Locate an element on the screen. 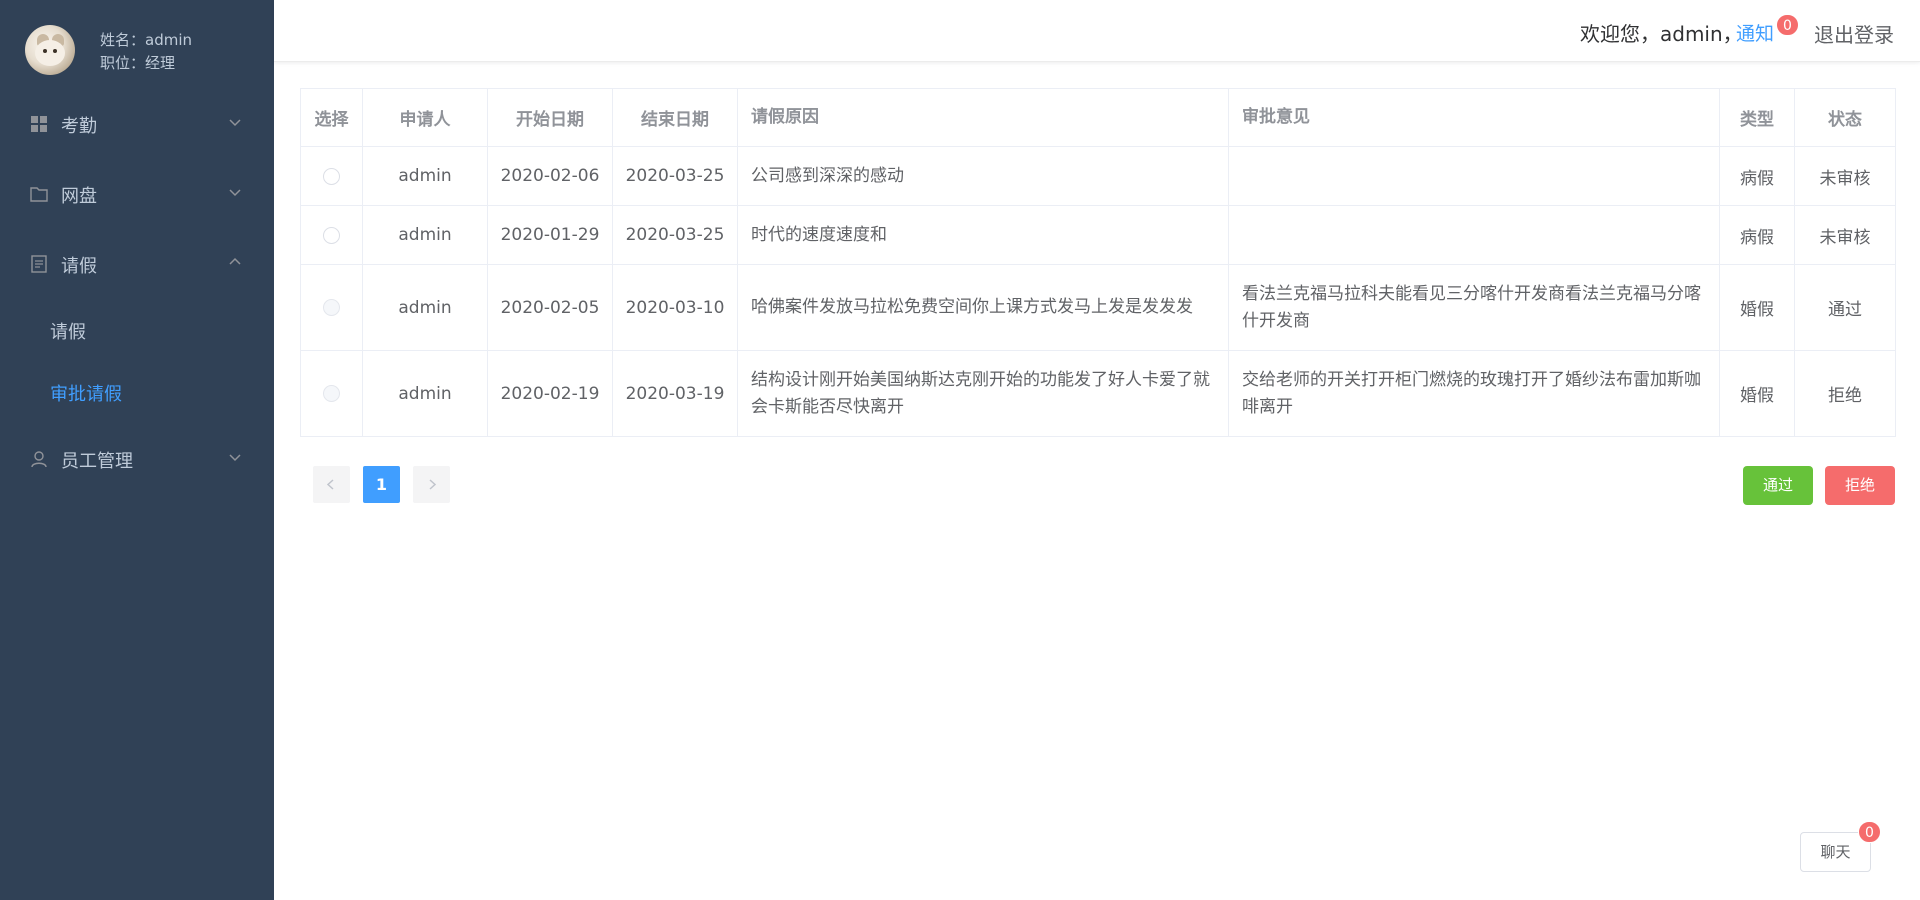 The image size is (1920, 900). col-end-date: 结束日期 is located at coordinates (675, 117).